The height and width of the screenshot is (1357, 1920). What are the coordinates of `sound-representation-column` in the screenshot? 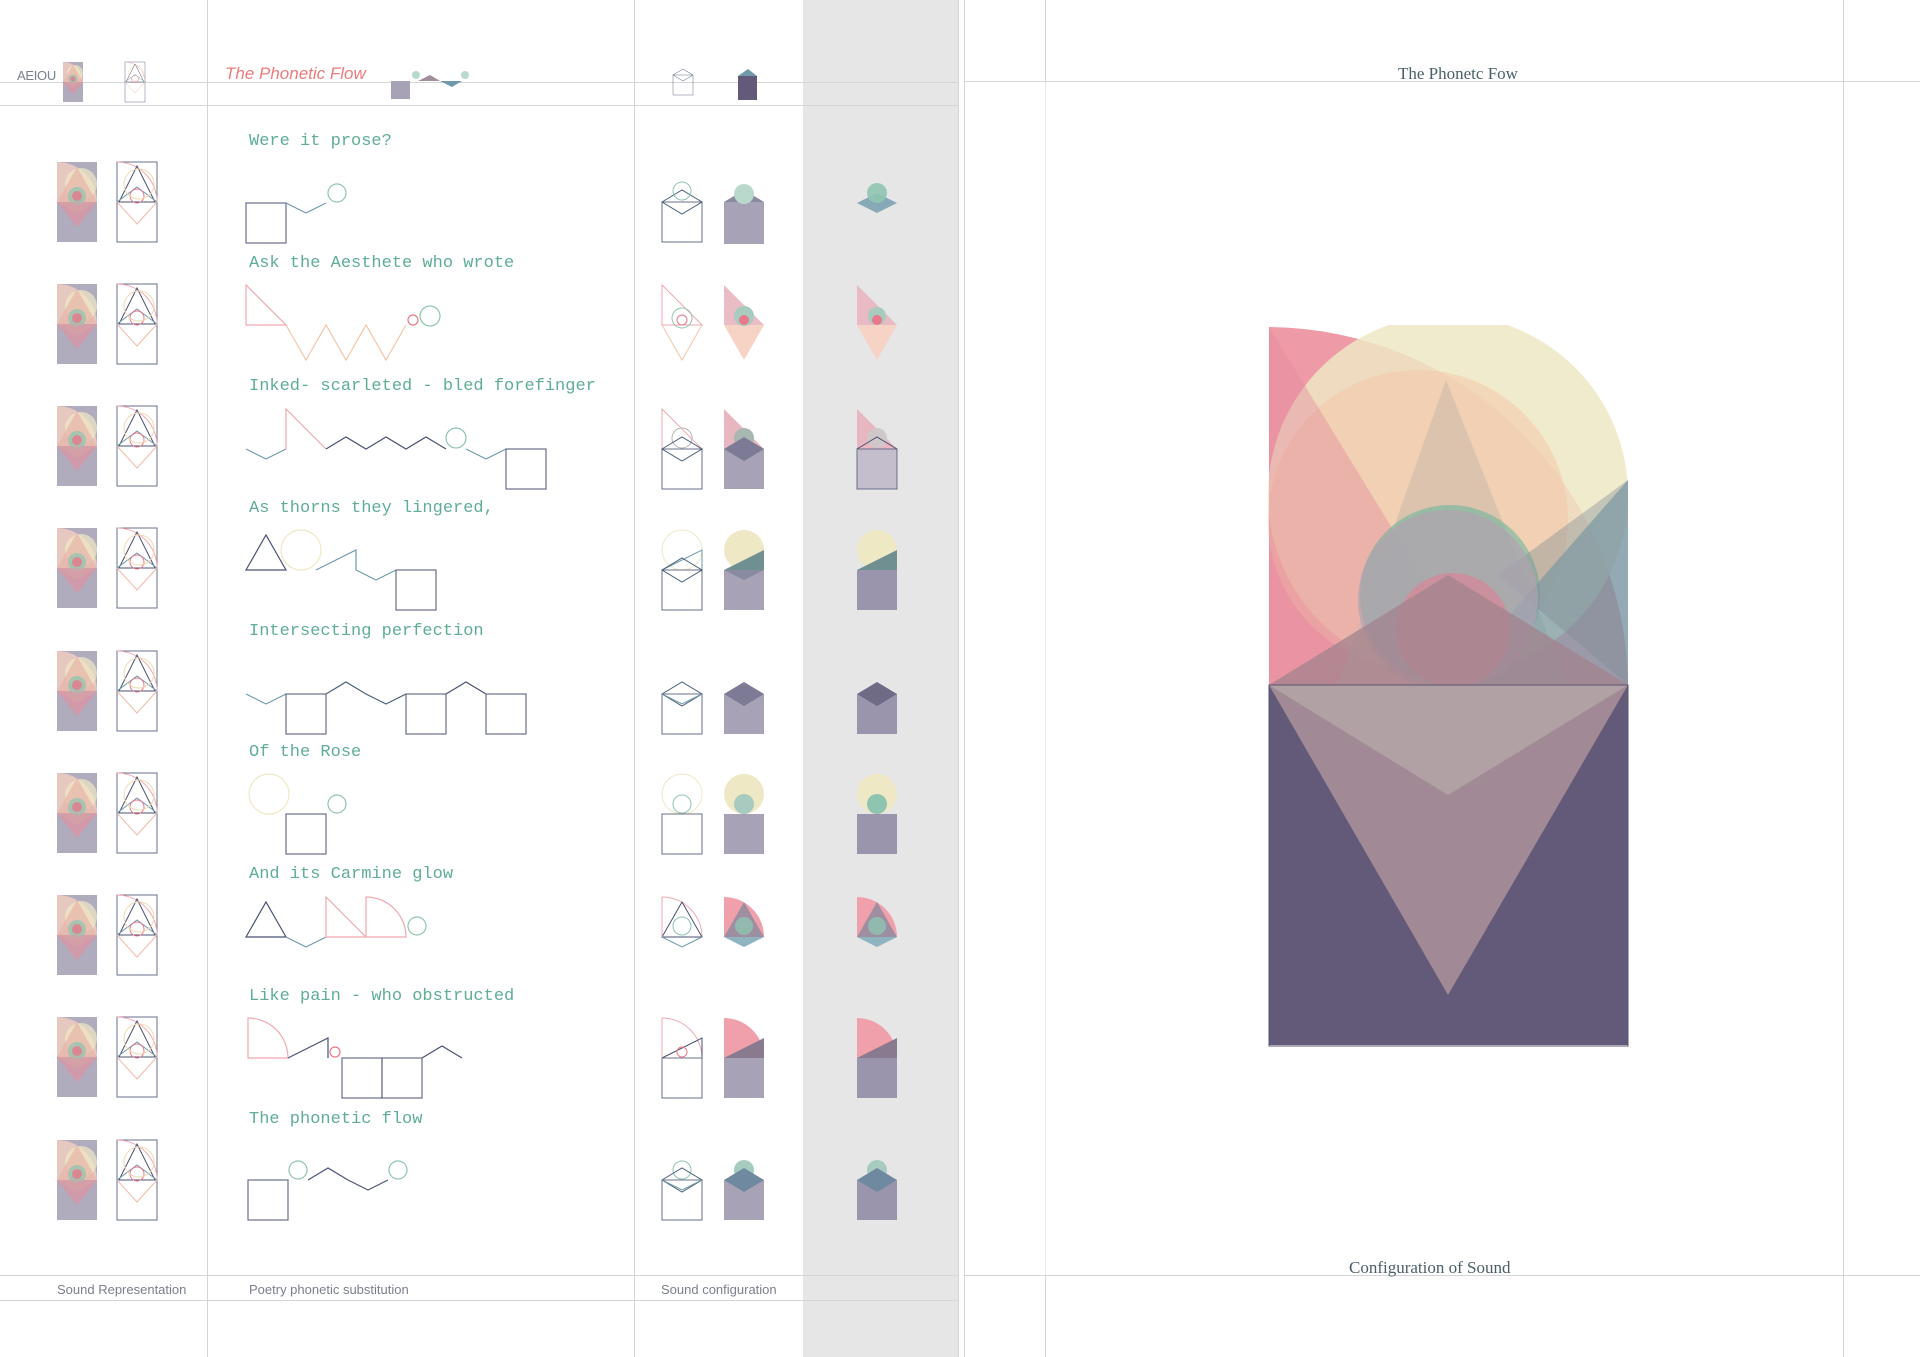 It's located at (107, 691).